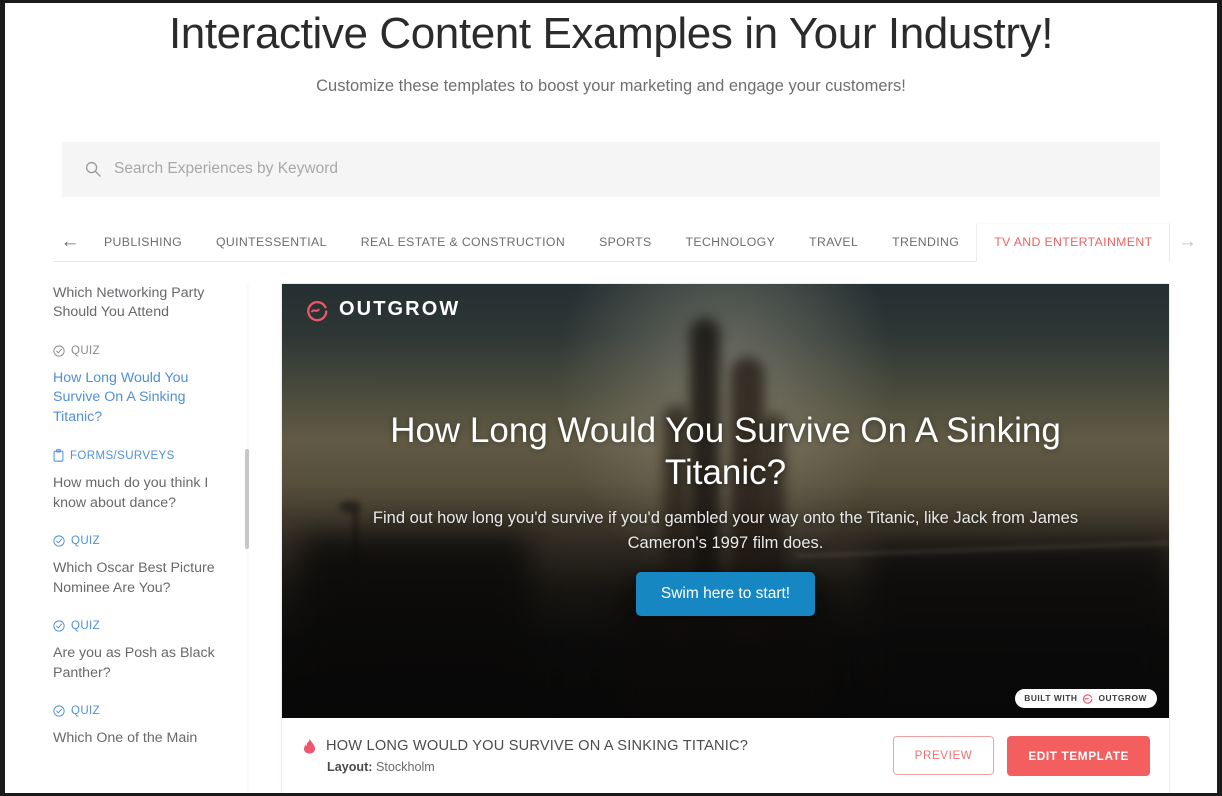  What do you see at coordinates (247, 498) in the screenshot?
I see `sidebar-scrollbar-thumb` at bounding box center [247, 498].